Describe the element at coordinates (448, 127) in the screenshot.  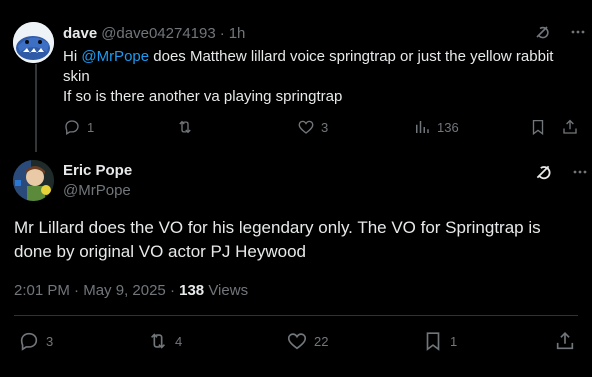
I see `views-count: 136` at that location.